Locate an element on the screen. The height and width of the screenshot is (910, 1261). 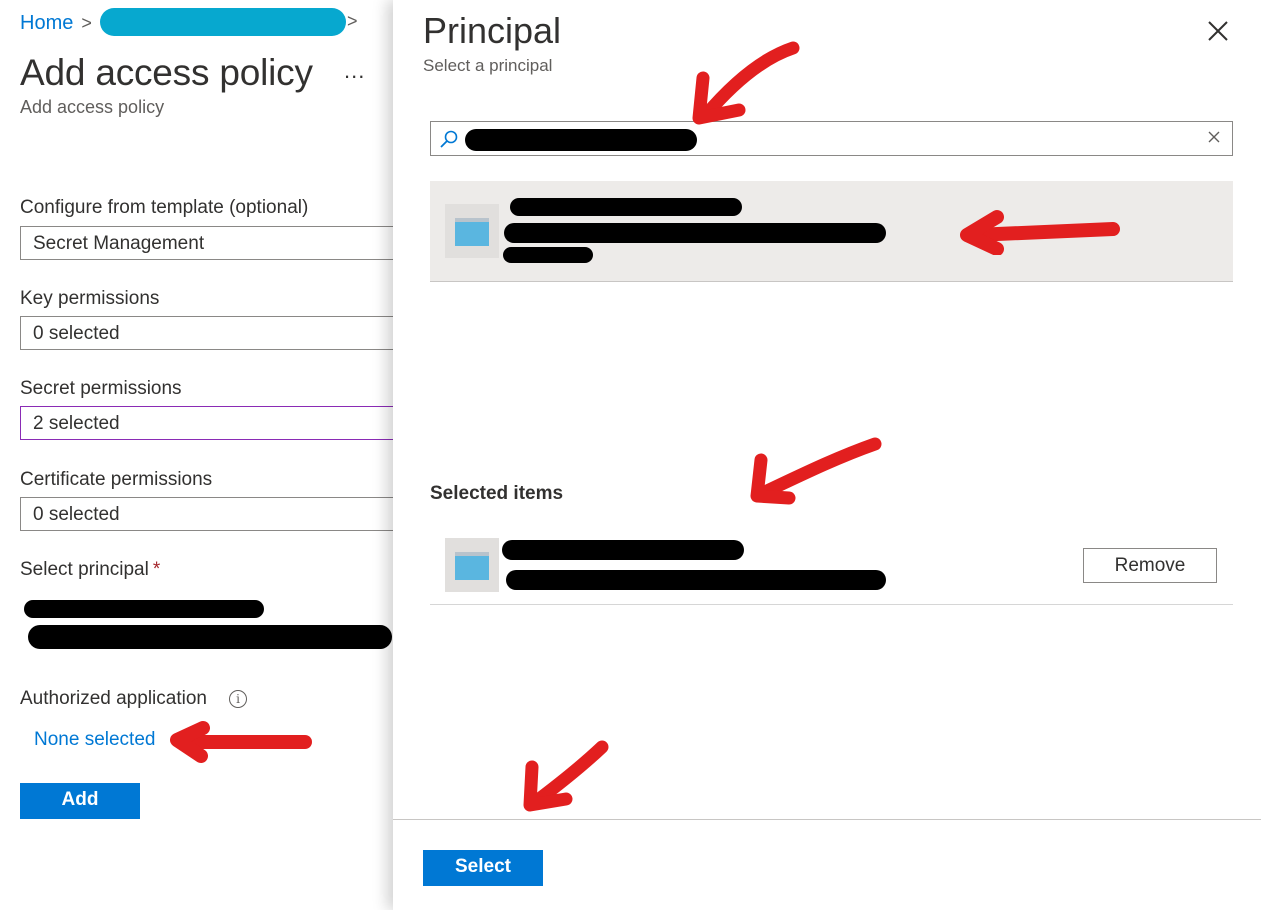
selected-items-heading: Selected items is located at coordinates (497, 493).